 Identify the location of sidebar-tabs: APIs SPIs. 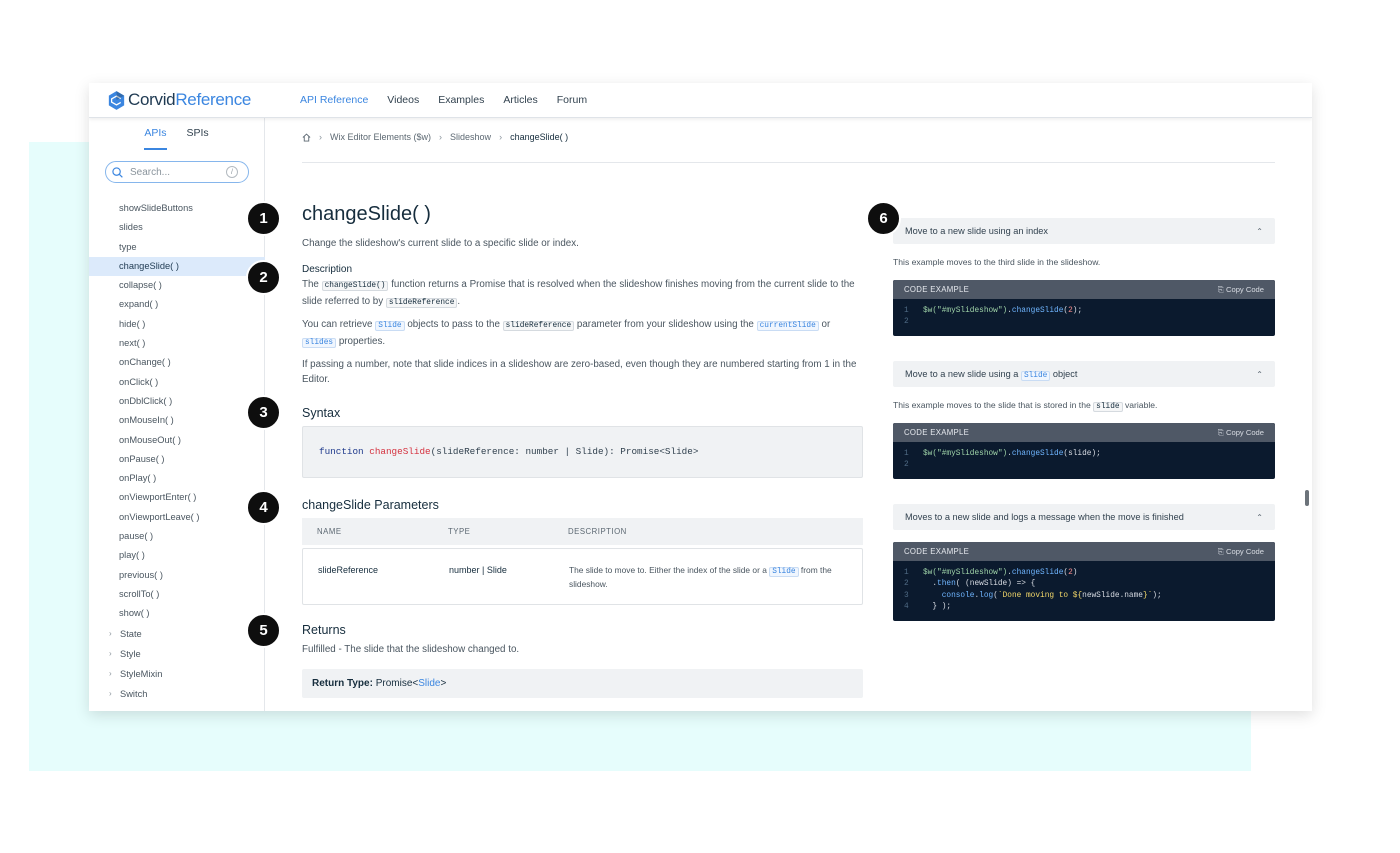
(176, 134).